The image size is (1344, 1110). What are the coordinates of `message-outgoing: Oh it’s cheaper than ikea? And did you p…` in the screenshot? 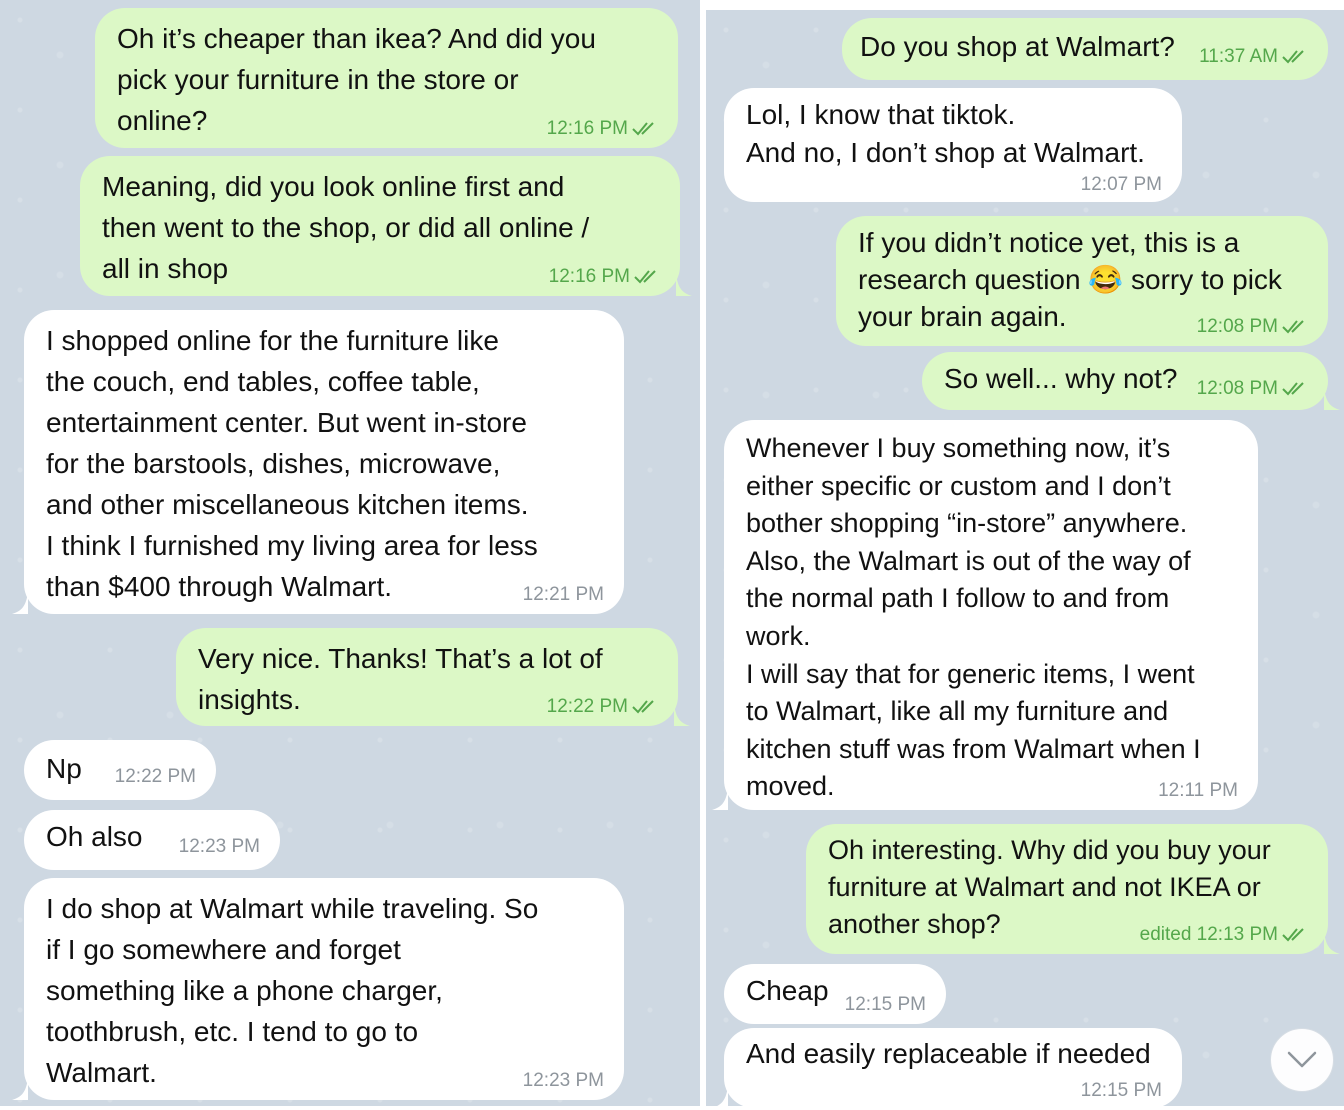 It's located at (386, 78).